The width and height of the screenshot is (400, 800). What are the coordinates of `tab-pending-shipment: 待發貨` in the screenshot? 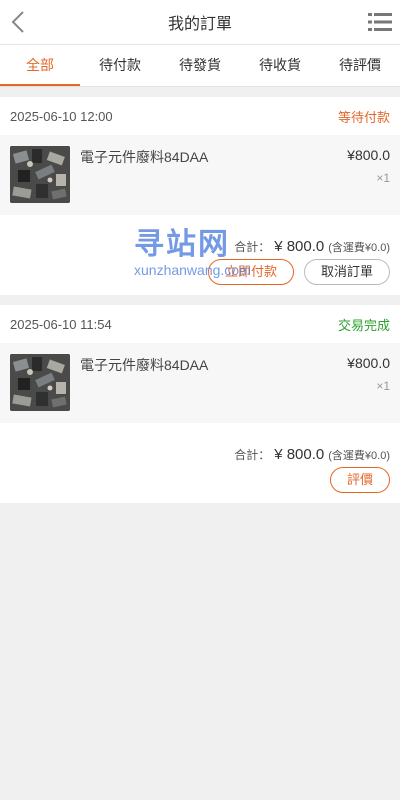 It's located at (200, 65).